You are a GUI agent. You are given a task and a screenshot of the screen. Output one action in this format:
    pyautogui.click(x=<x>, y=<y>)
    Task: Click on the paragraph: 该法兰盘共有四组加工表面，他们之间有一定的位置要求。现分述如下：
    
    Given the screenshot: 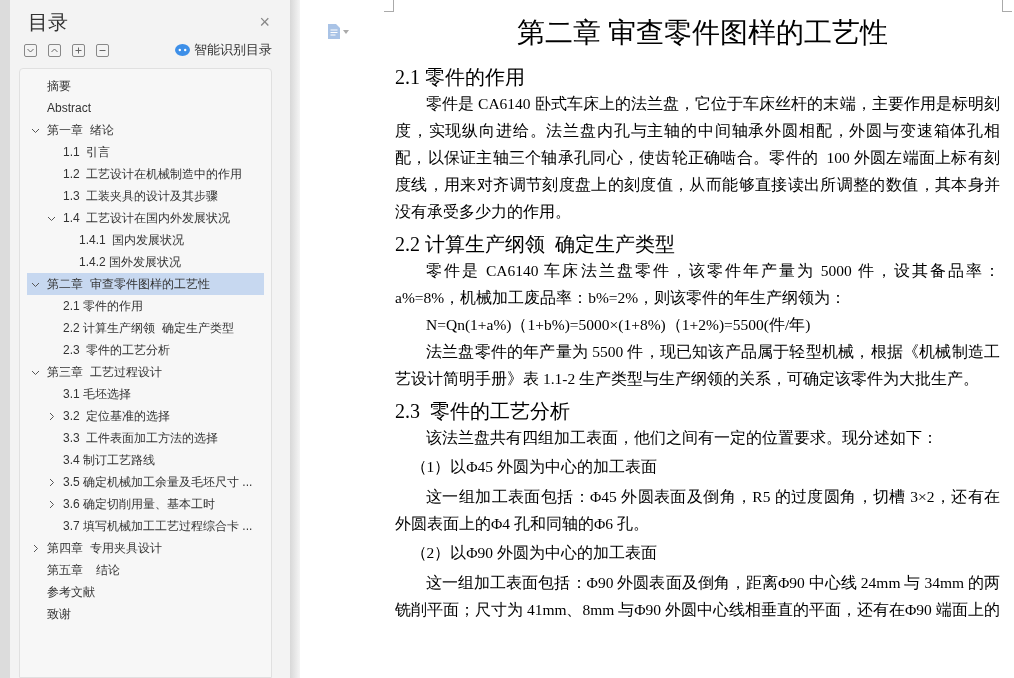 What is the action you would take?
    pyautogui.click(x=682, y=438)
    